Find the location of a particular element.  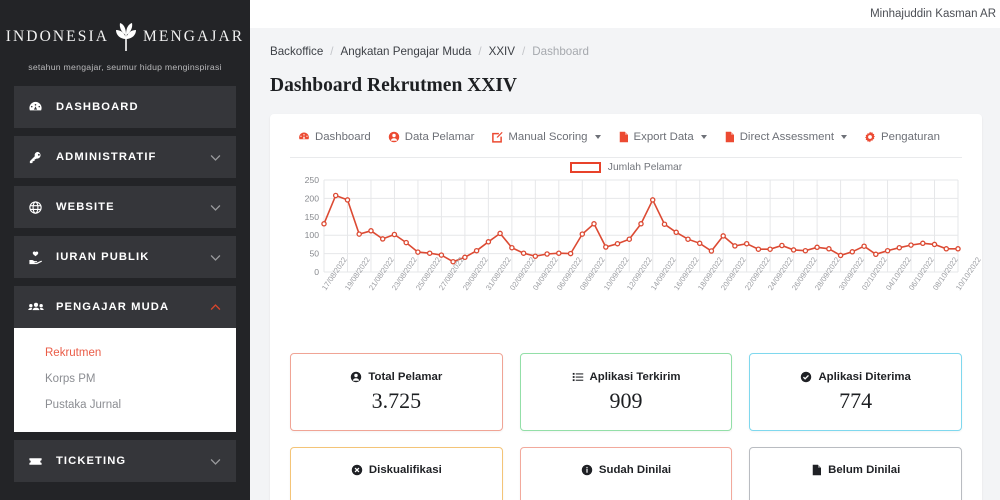

toolbar-item-pengaturan: Pengaturan is located at coordinates (902, 137).